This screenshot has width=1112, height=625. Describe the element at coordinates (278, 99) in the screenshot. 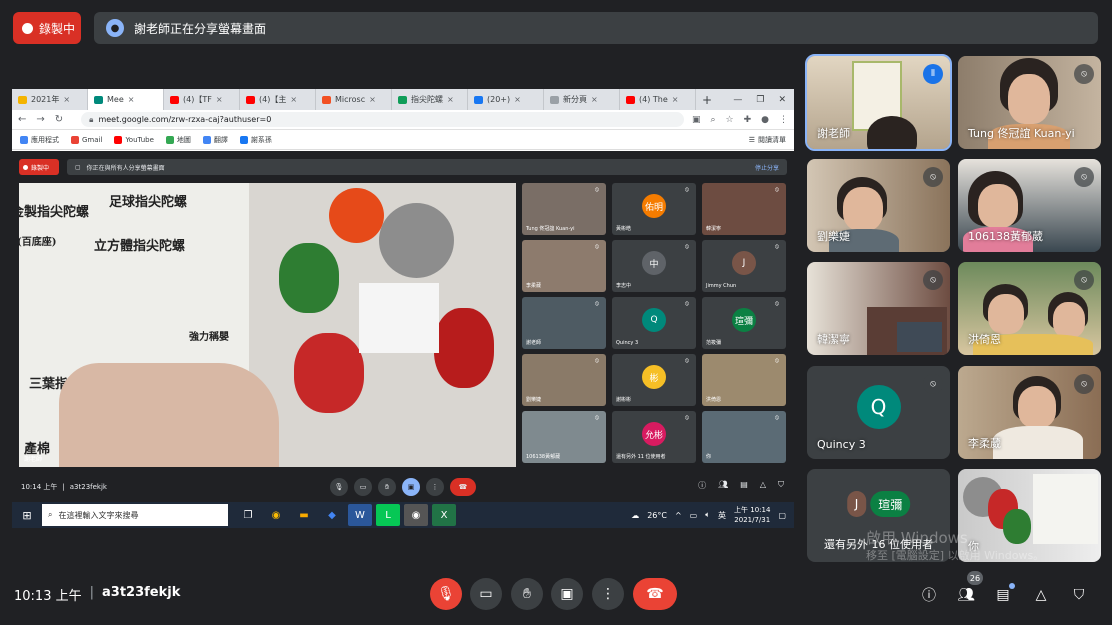

I see `browser-tab: (4)【主 ×` at that location.